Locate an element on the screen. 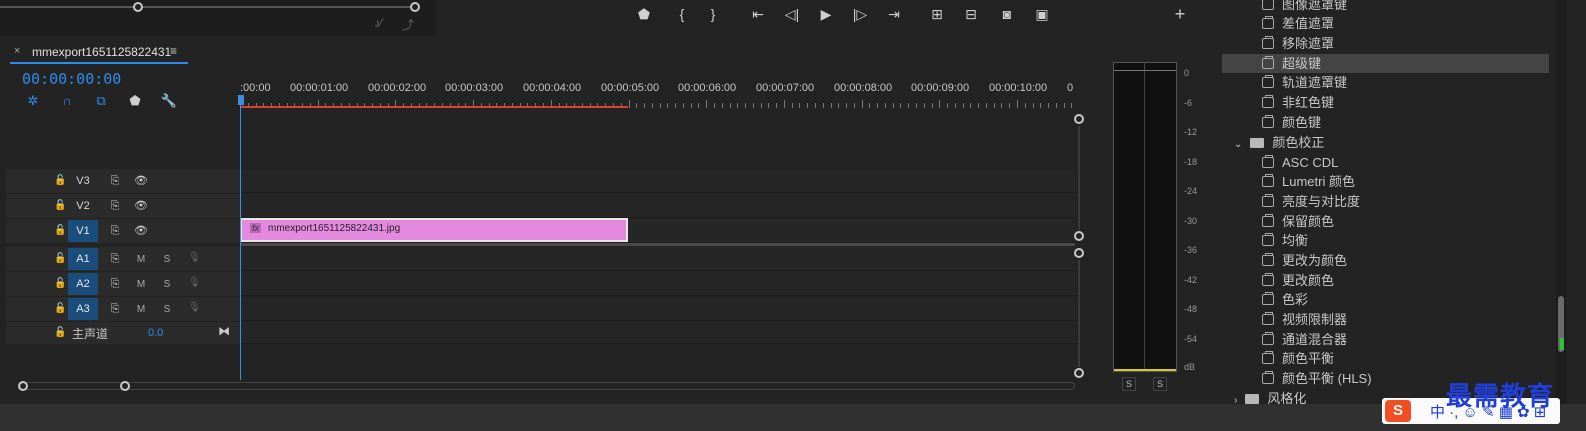 The image size is (1586, 431). playhead-line is located at coordinates (240, 238).